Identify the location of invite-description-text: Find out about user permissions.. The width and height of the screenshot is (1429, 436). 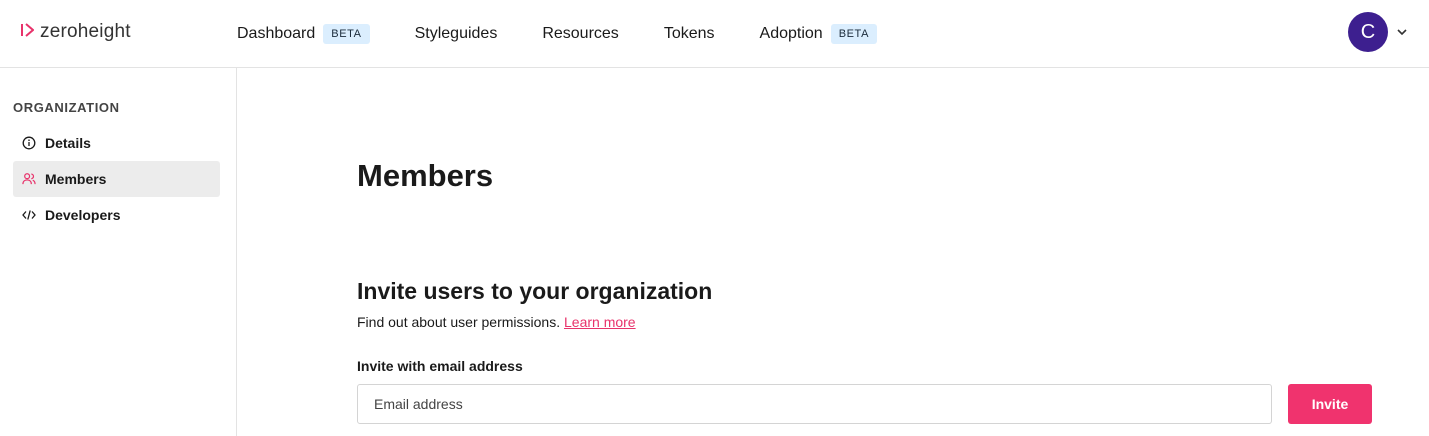
(459, 322).